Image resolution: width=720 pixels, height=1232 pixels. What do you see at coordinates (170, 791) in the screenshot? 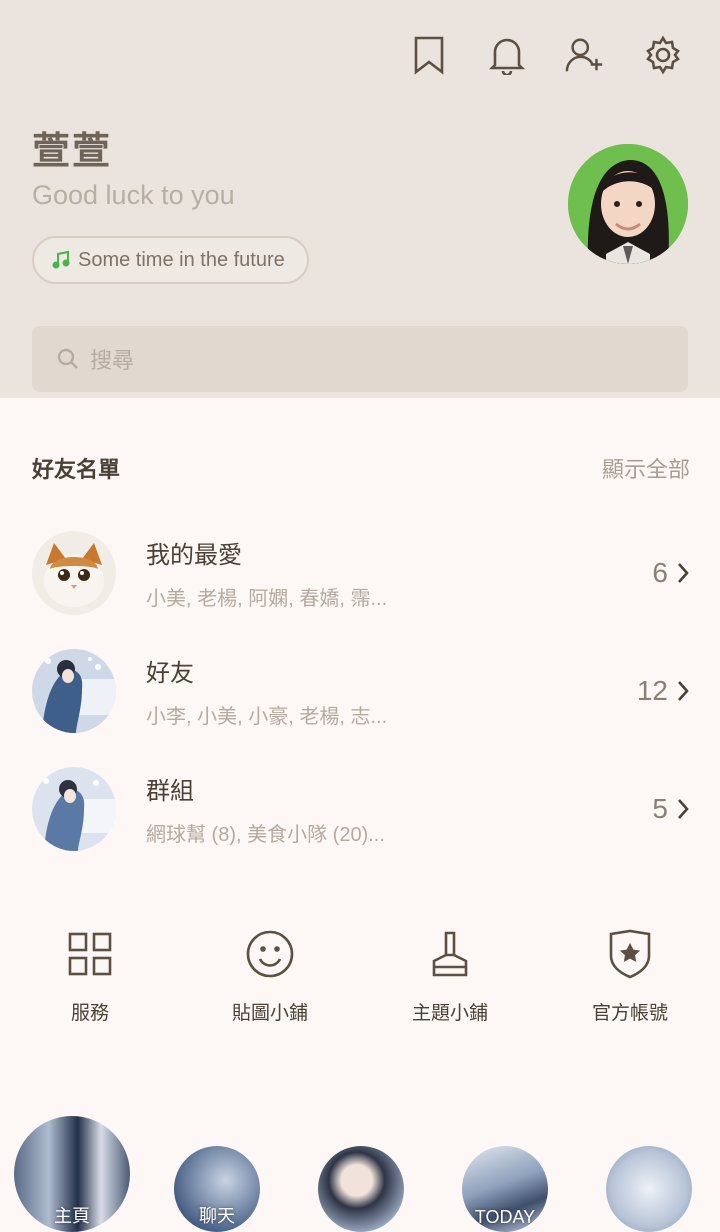
I see `list-item-title: 群組` at bounding box center [170, 791].